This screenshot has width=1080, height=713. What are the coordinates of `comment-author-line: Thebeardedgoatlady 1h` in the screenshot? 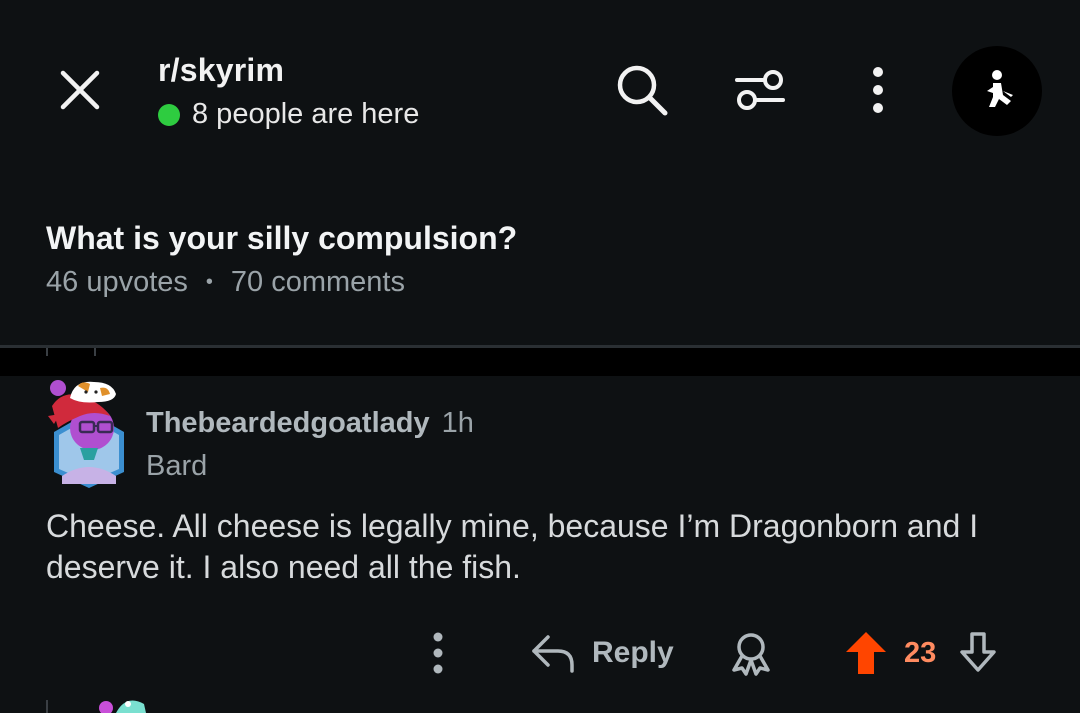 It's located at (310, 423).